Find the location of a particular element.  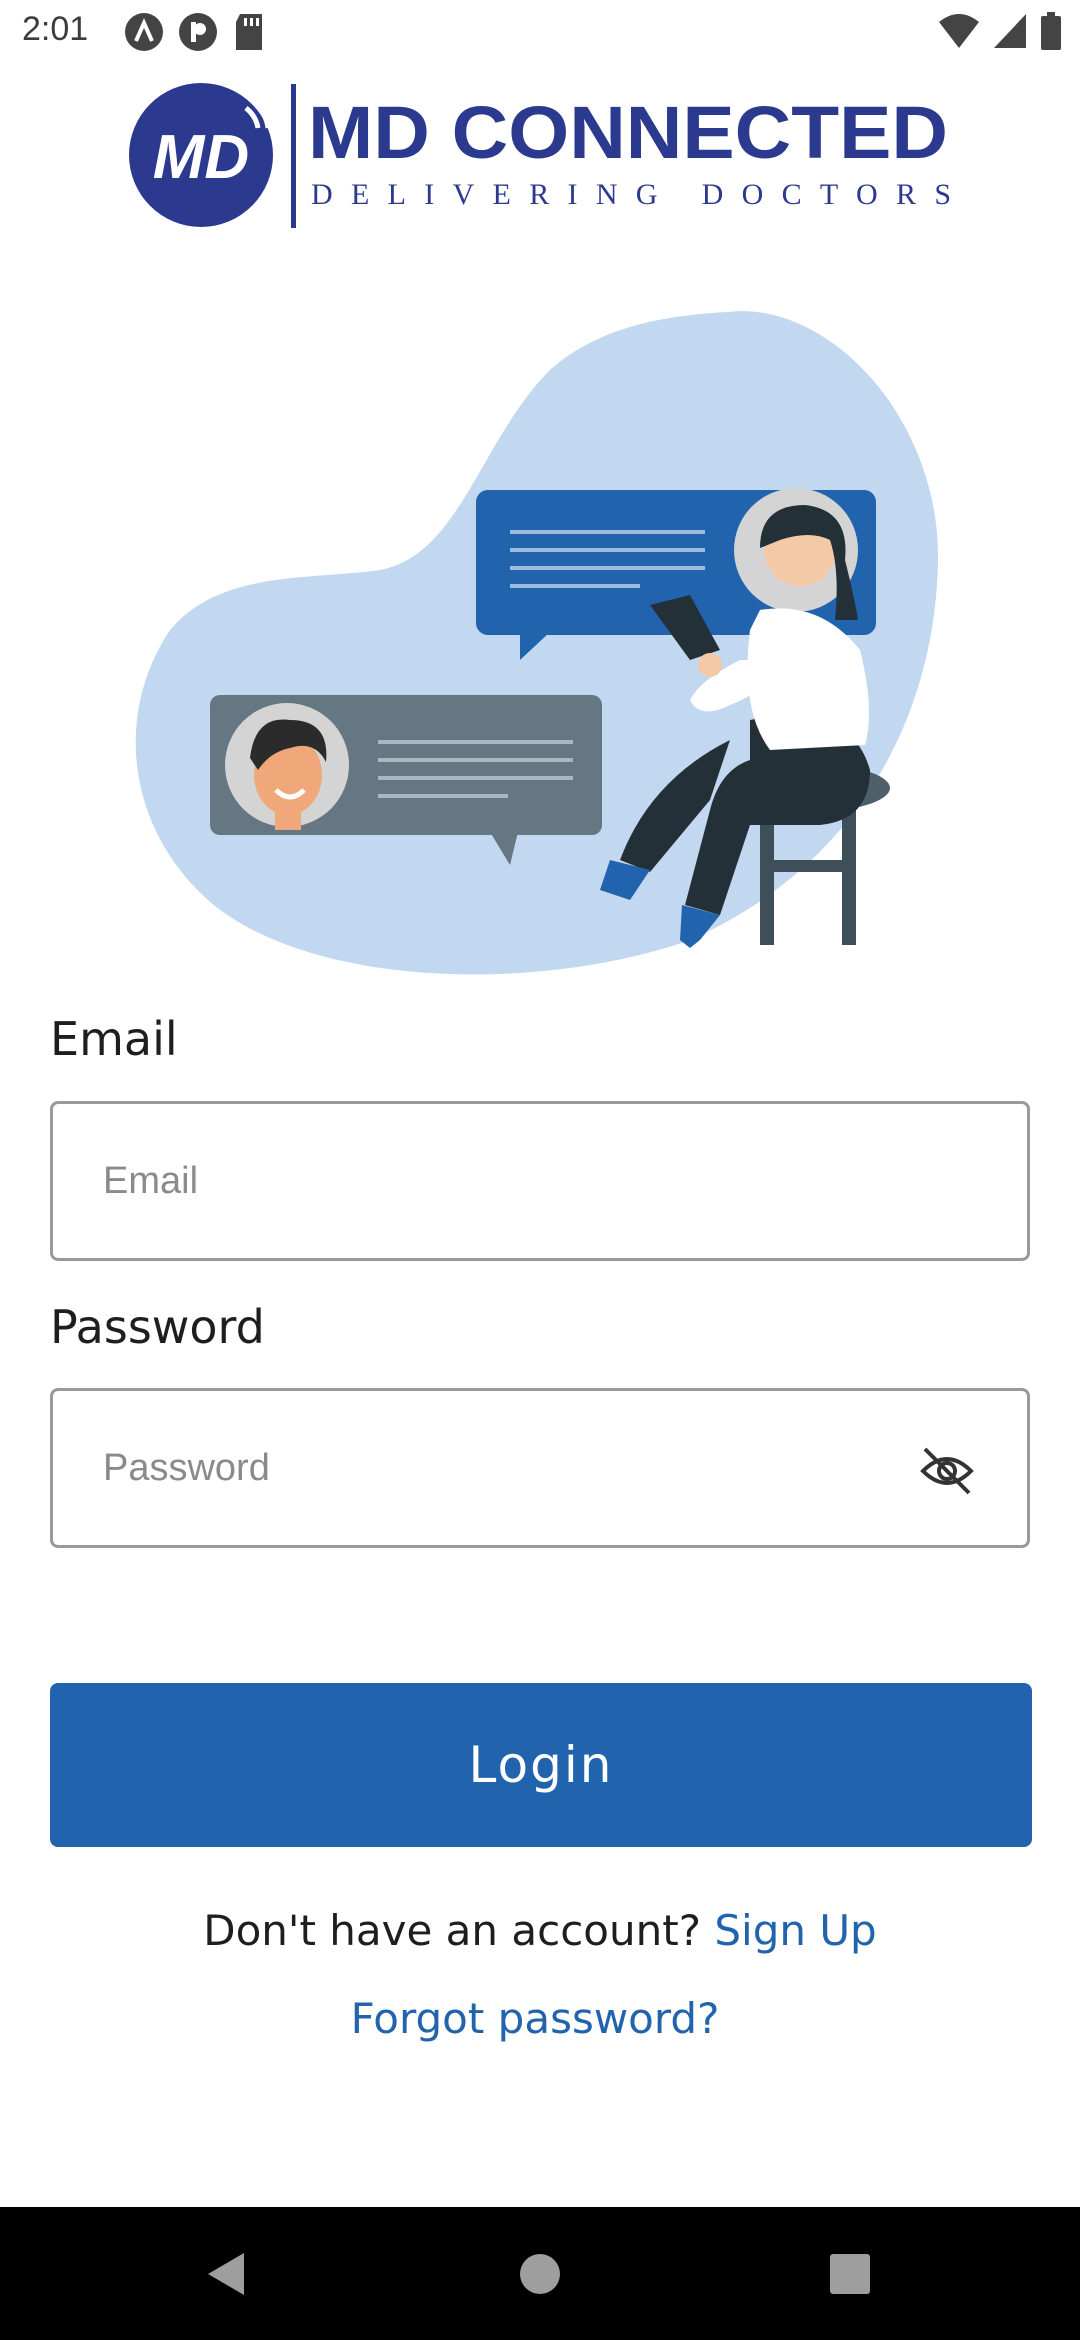

nav-recents-button is located at coordinates (850, 2273).